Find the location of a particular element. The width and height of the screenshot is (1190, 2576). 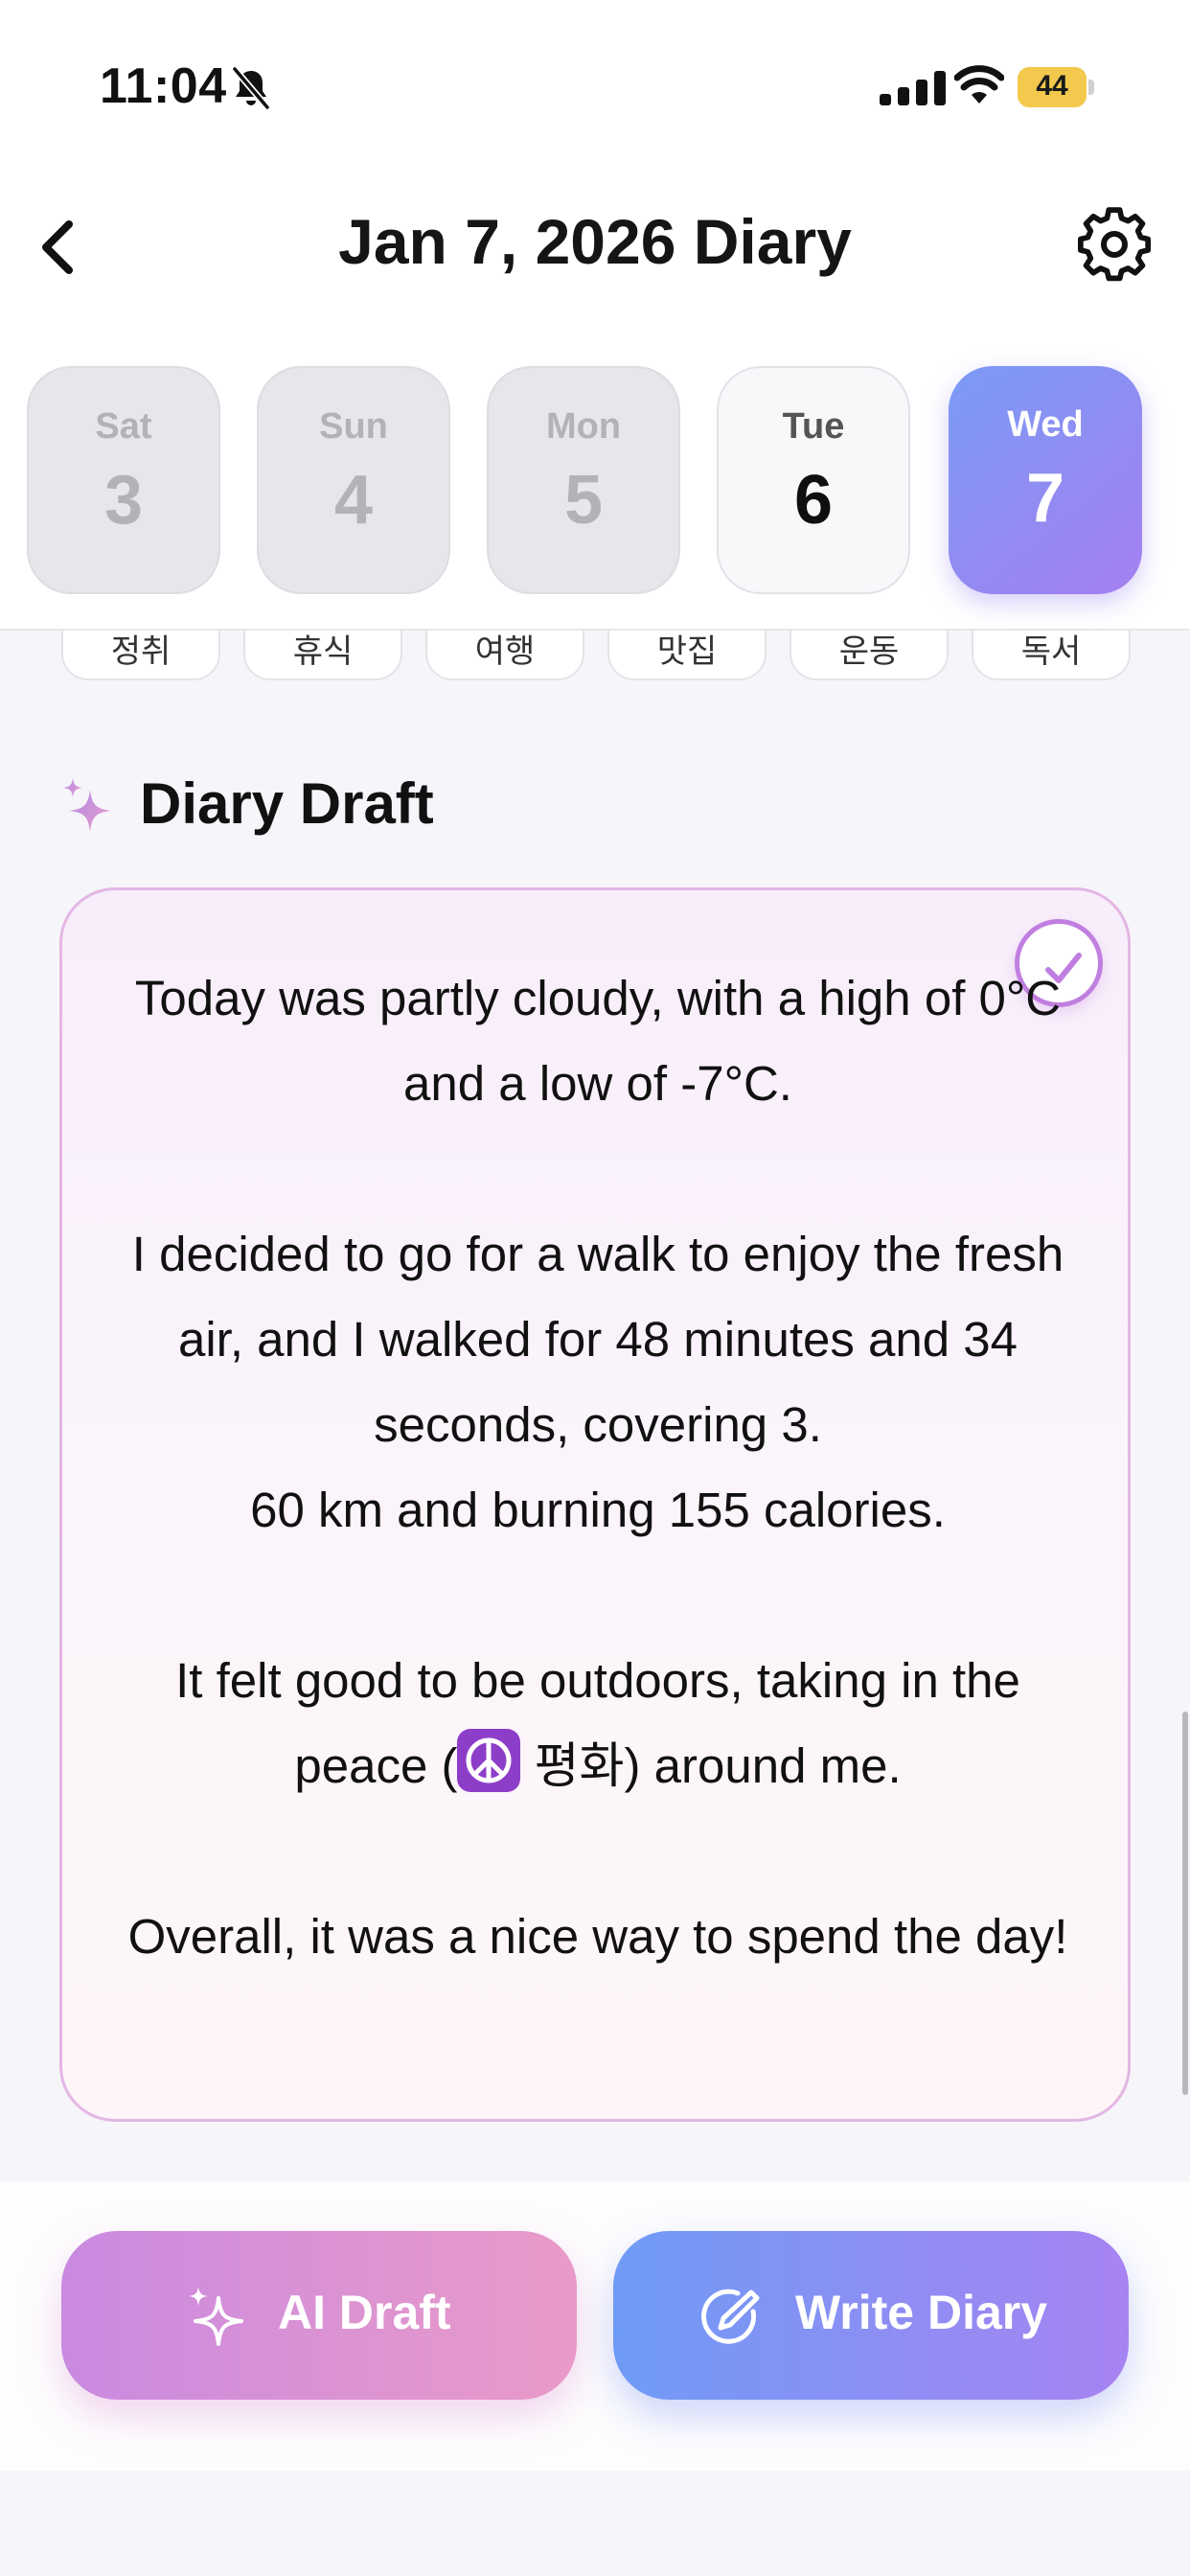

day-card-tue: Tue 6 is located at coordinates (813, 480).